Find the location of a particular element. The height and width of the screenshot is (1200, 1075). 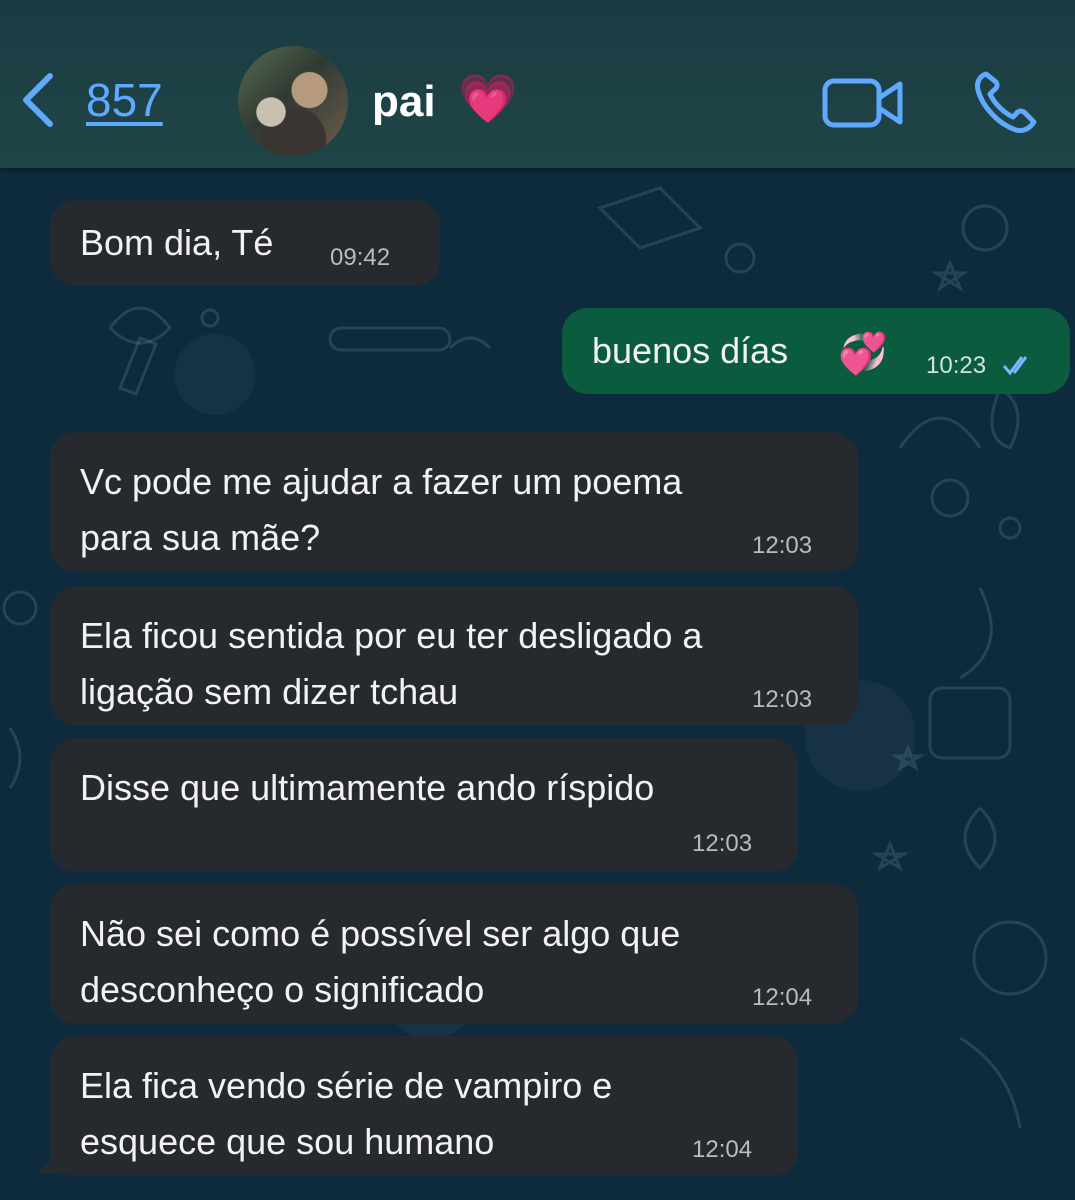

video-call-button is located at coordinates (863, 105).